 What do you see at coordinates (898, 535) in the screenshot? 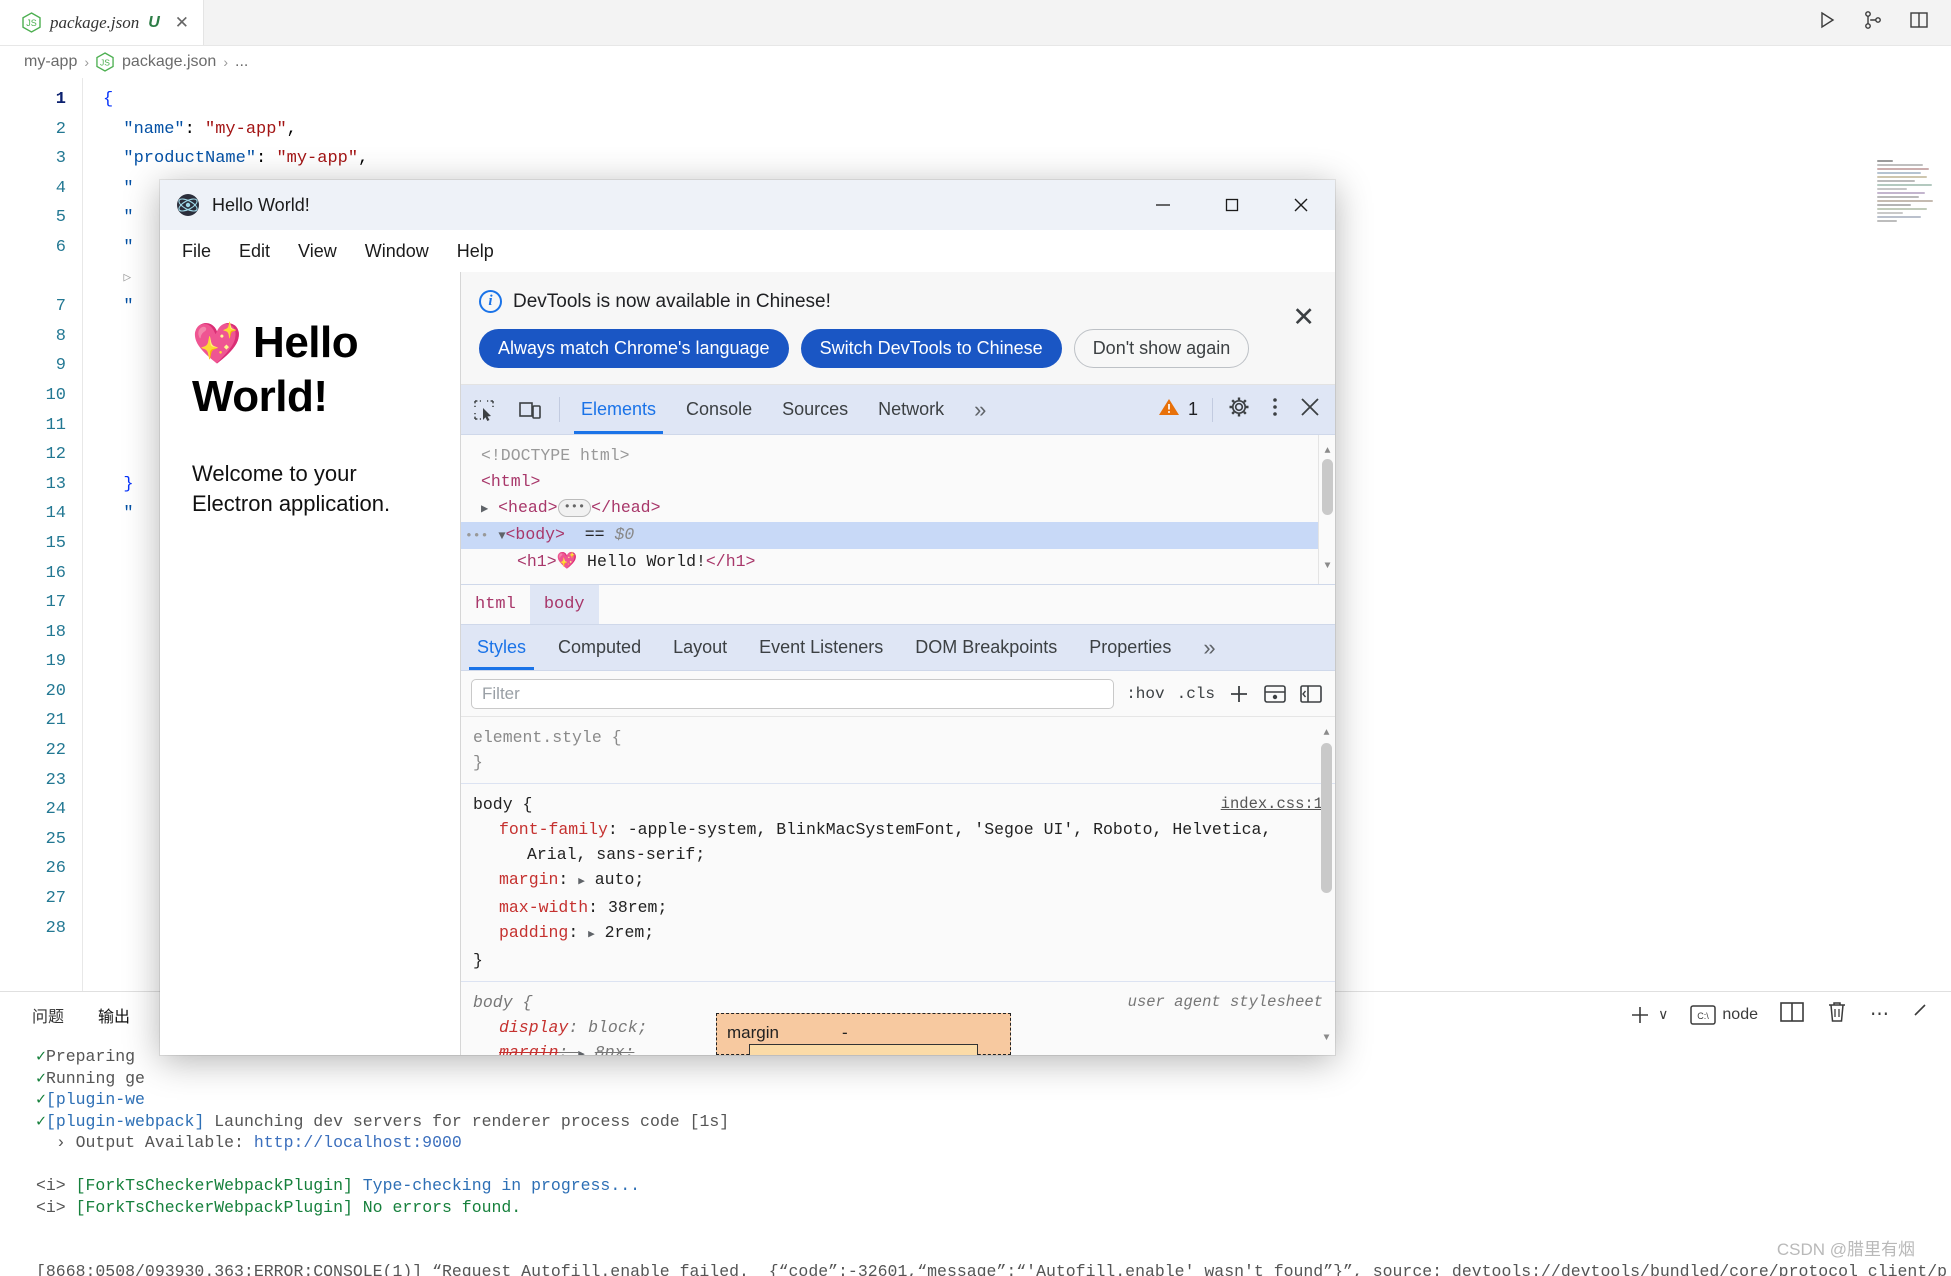
I see `dom-row-body: ••• ▼<body> == $0` at bounding box center [898, 535].